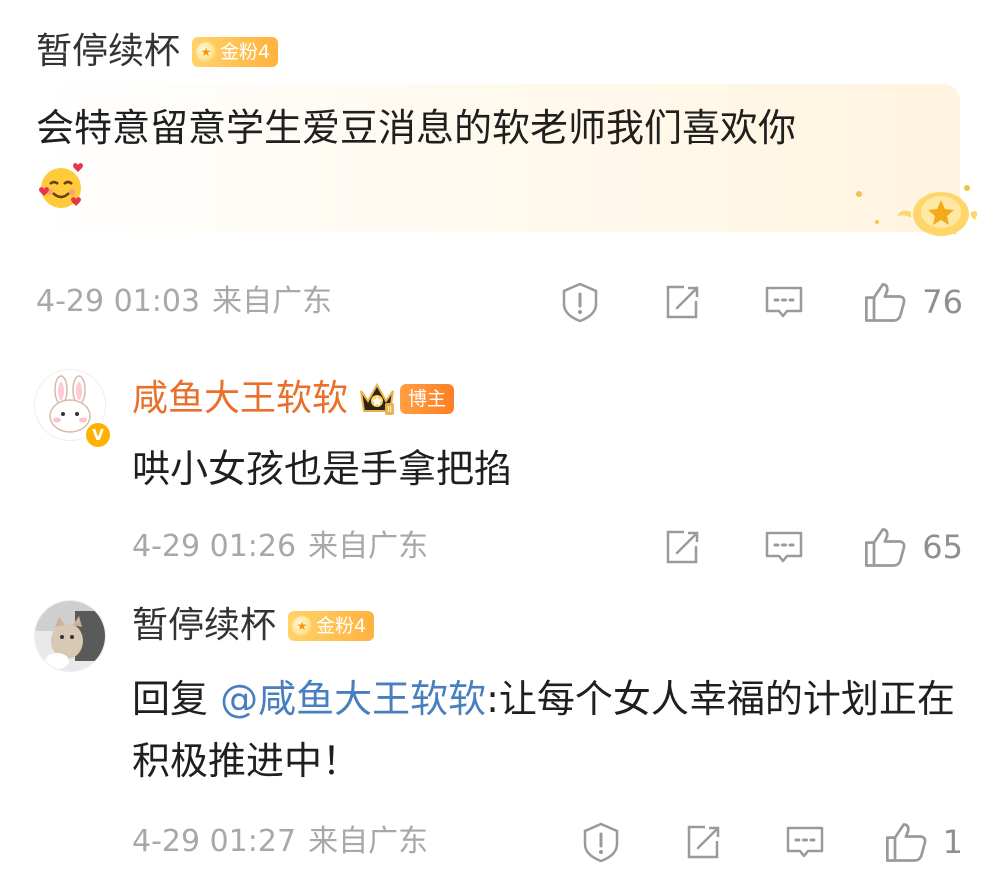 Image resolution: width=1003 pixels, height=887 pixels. I want to click on avatar-container: V, so click(73, 409).